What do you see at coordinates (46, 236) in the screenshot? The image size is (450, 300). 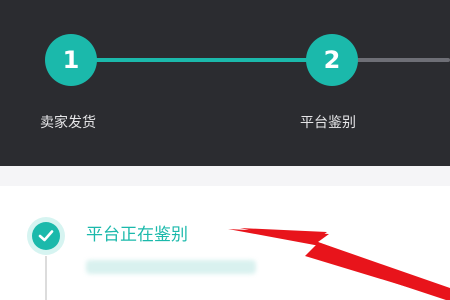 I see `check-icon` at bounding box center [46, 236].